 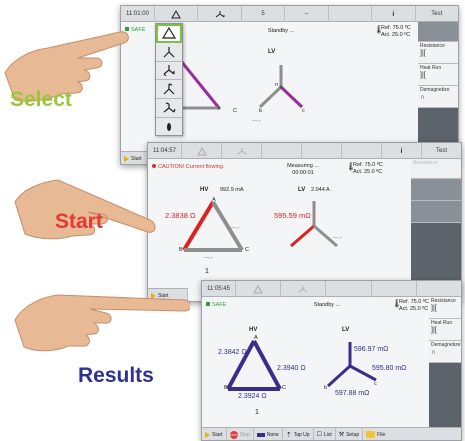 What do you see at coordinates (268, 434) in the screenshot?
I see `tap-mode-button: None` at bounding box center [268, 434].